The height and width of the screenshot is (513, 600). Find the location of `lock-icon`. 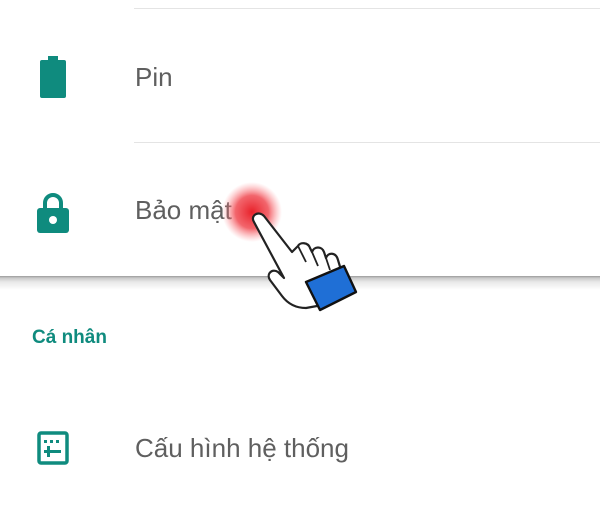

lock-icon is located at coordinates (53, 213).